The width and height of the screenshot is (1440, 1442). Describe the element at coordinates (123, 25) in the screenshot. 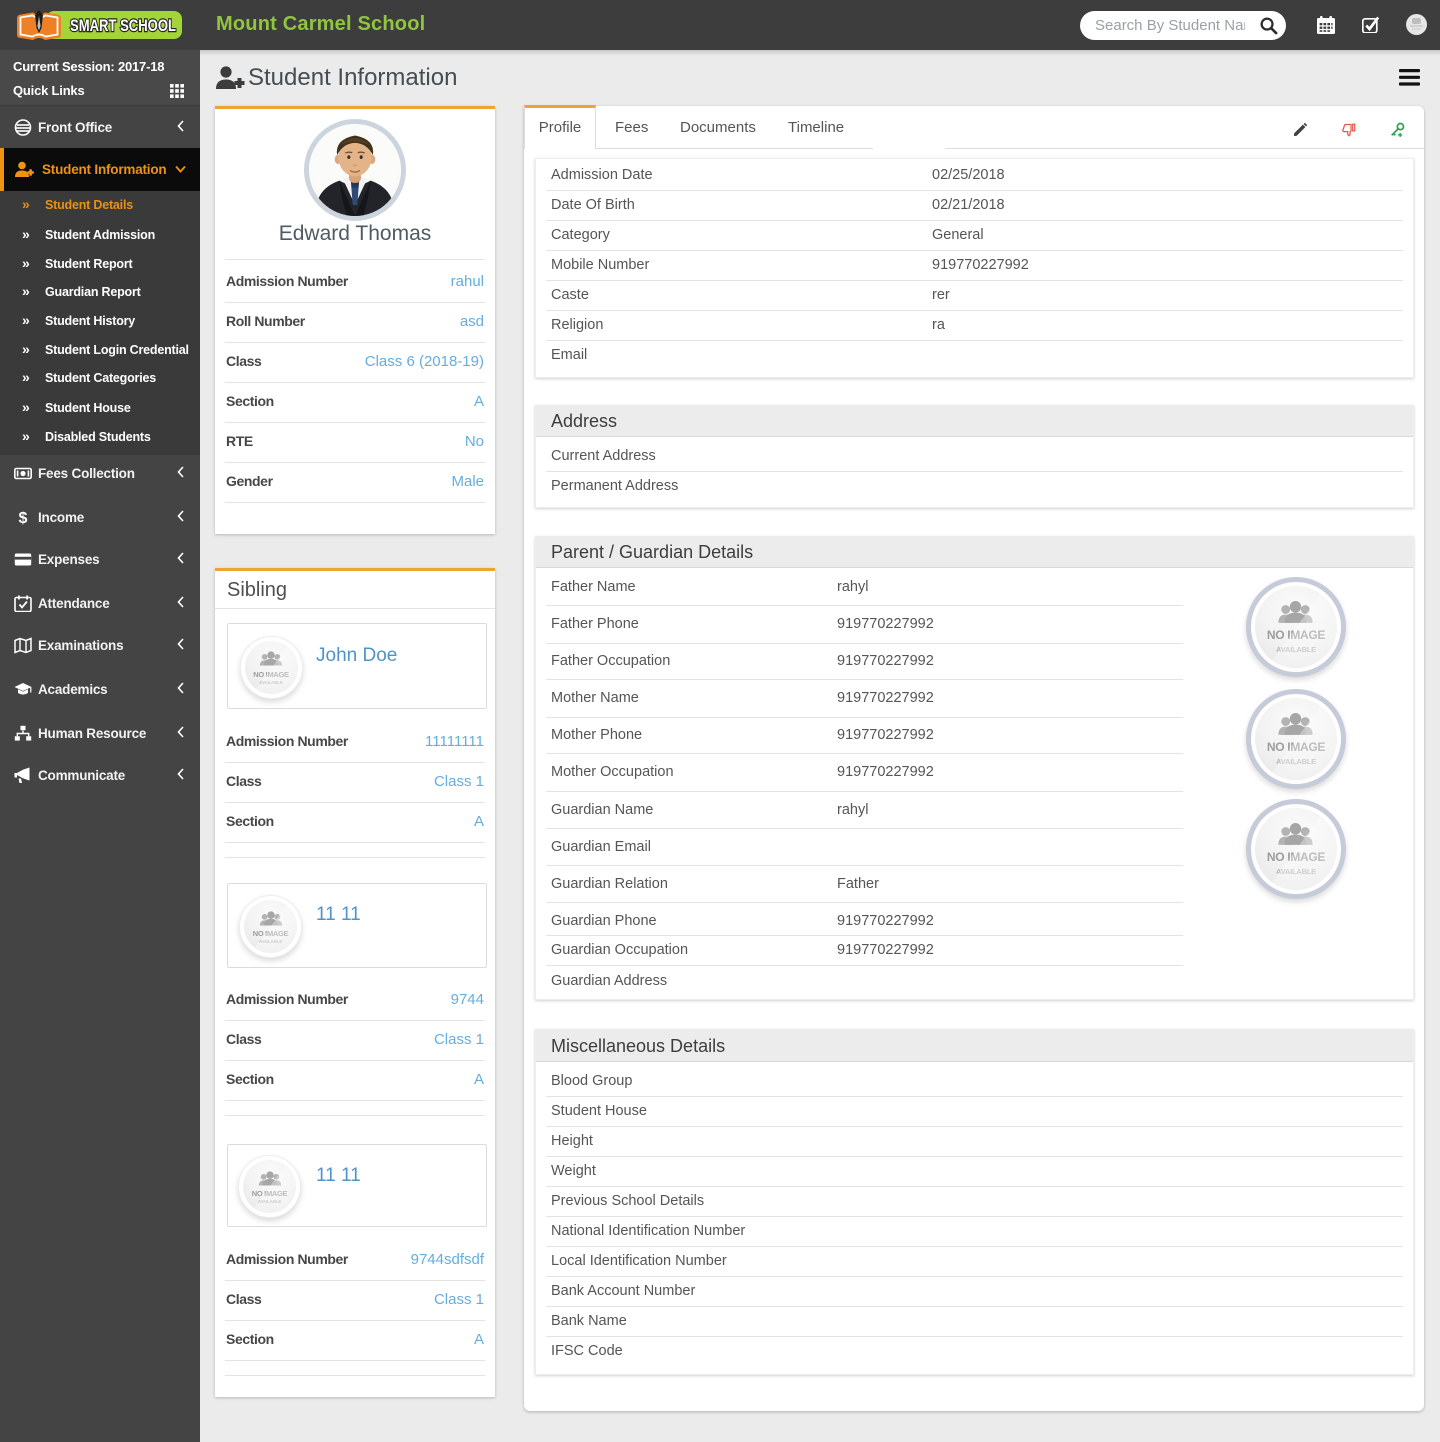

I see `svg-text: SMART SCHOOL` at that location.